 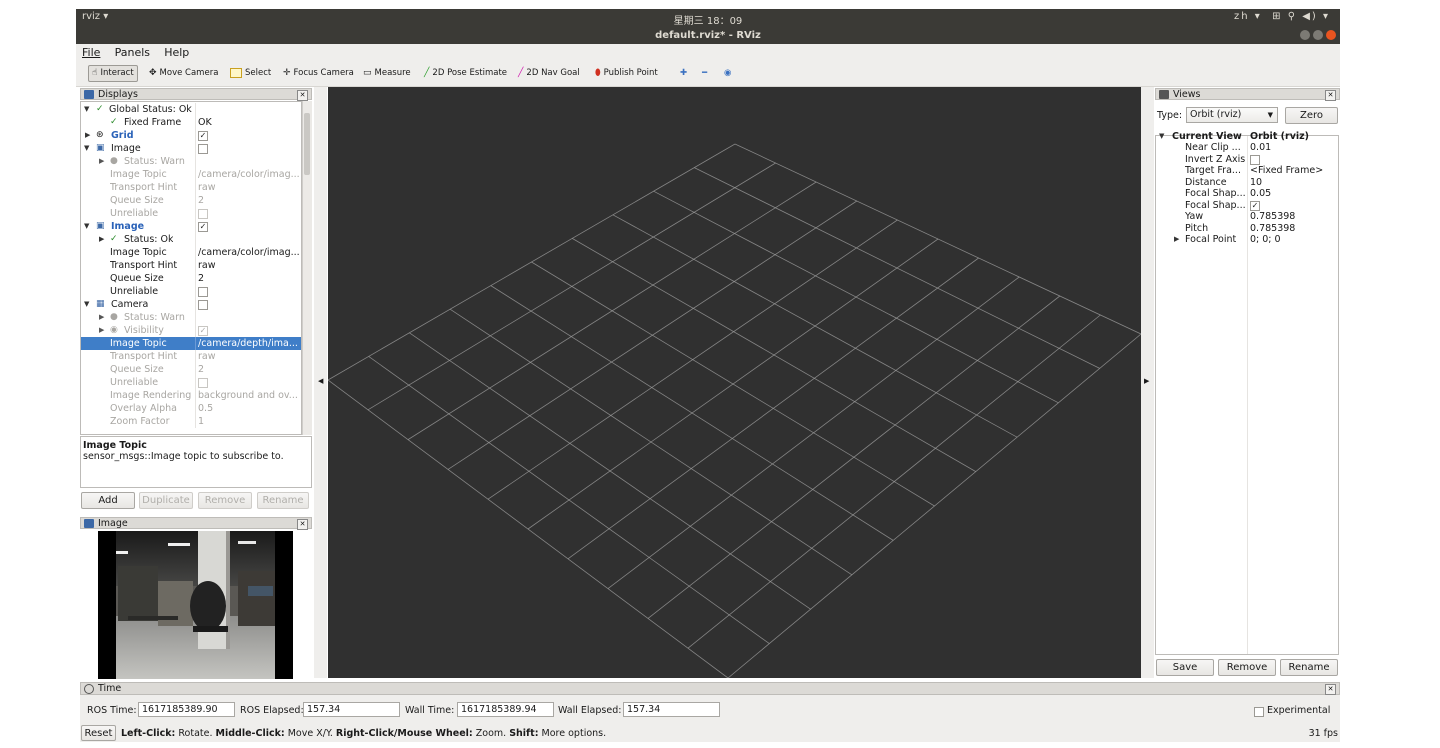 I want to click on ros-elapsed-field: 157.34, so click(x=351, y=709).